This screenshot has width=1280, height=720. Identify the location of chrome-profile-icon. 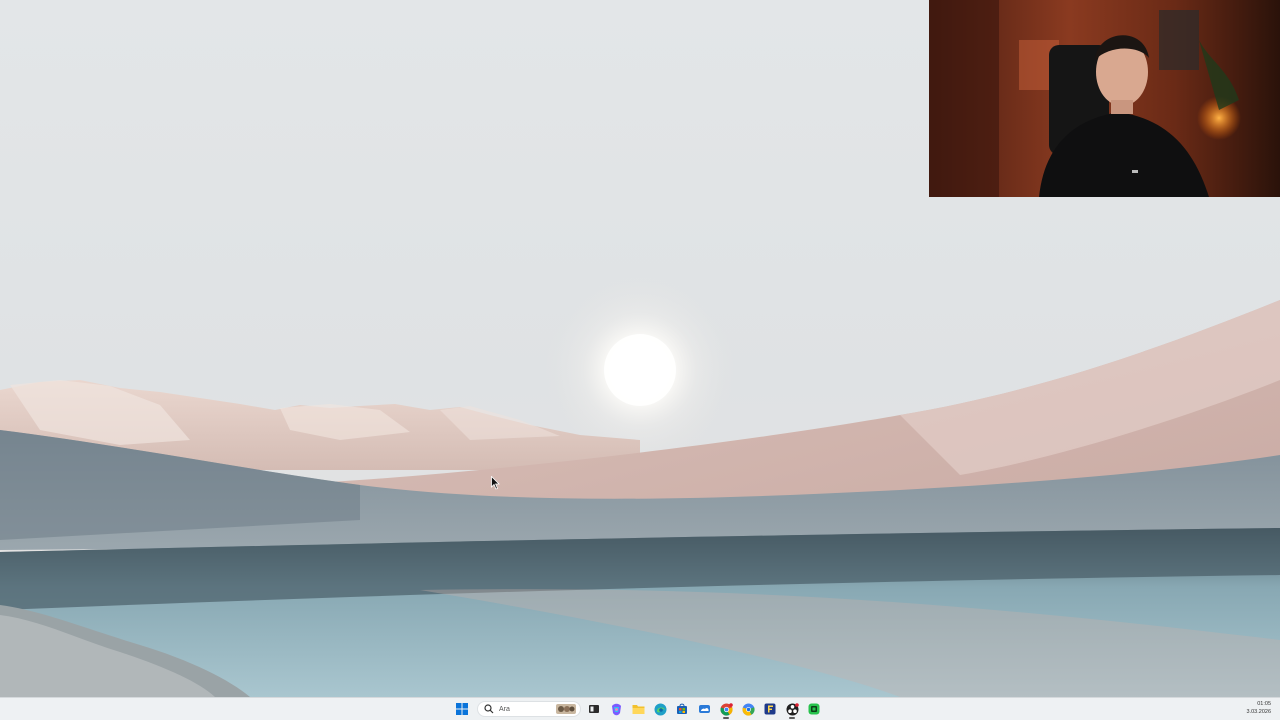
(748, 709).